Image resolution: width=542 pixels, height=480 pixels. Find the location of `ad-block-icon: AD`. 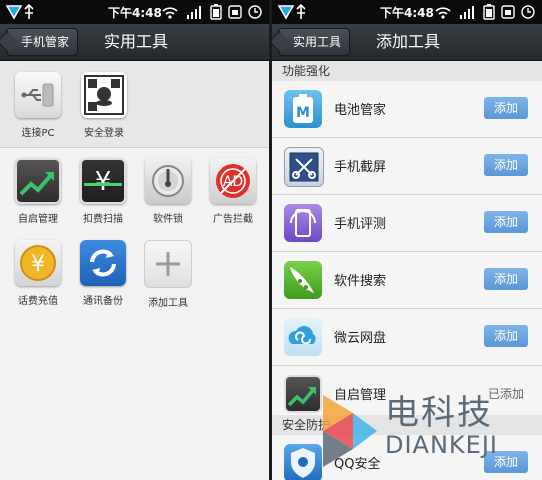

ad-block-icon: AD is located at coordinates (233, 181).